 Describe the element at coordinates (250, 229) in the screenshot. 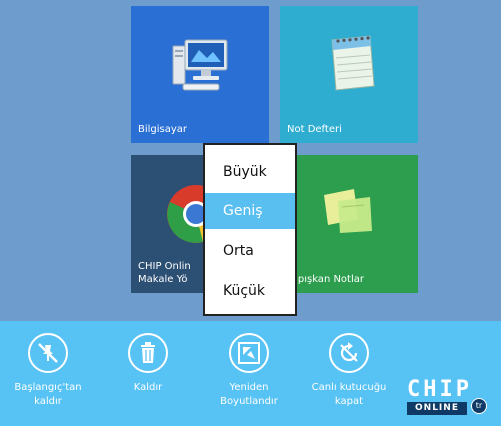

I see `resize-menu: Büyük Geniş Orta Küçük` at that location.